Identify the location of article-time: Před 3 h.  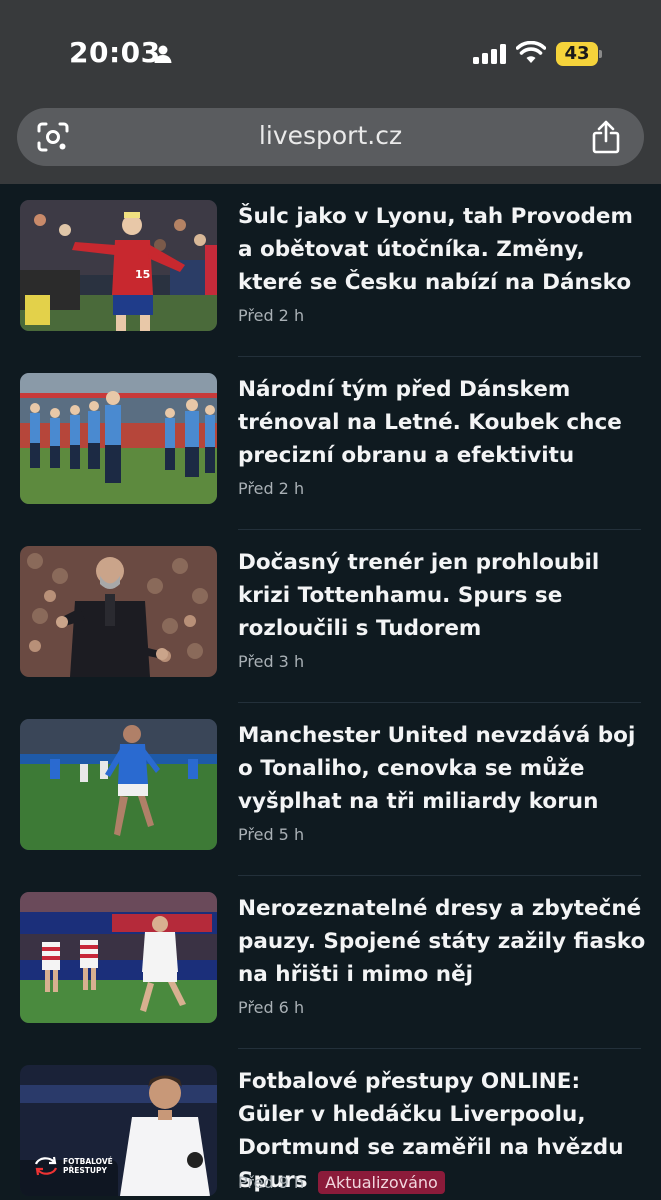
(271, 661).